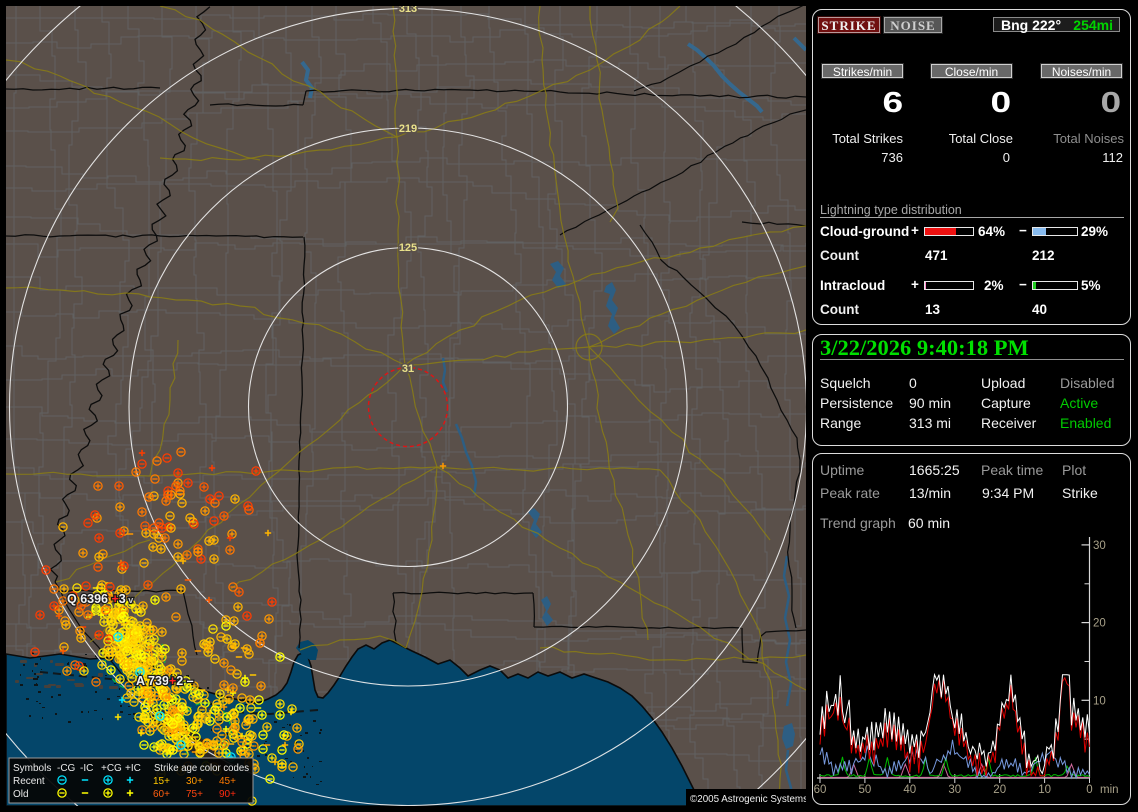 The image size is (1138, 812). I want to click on svg-text: 50, so click(865, 790).